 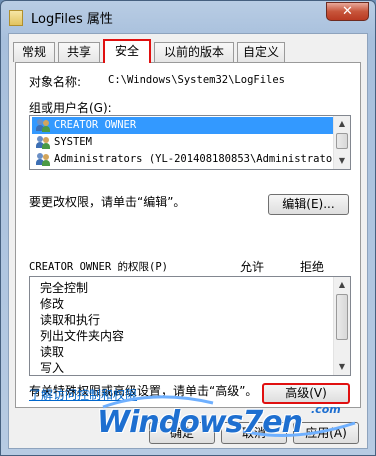 What do you see at coordinates (82, 336) in the screenshot?
I see `list-item: 列出文件夹内容` at bounding box center [82, 336].